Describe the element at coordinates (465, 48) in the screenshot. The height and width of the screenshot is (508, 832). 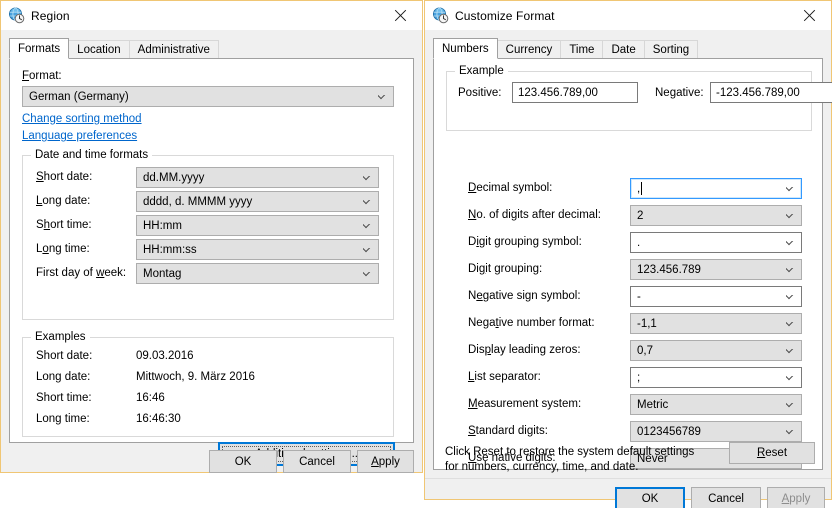
I see `tab-numbers: Numbers` at that location.